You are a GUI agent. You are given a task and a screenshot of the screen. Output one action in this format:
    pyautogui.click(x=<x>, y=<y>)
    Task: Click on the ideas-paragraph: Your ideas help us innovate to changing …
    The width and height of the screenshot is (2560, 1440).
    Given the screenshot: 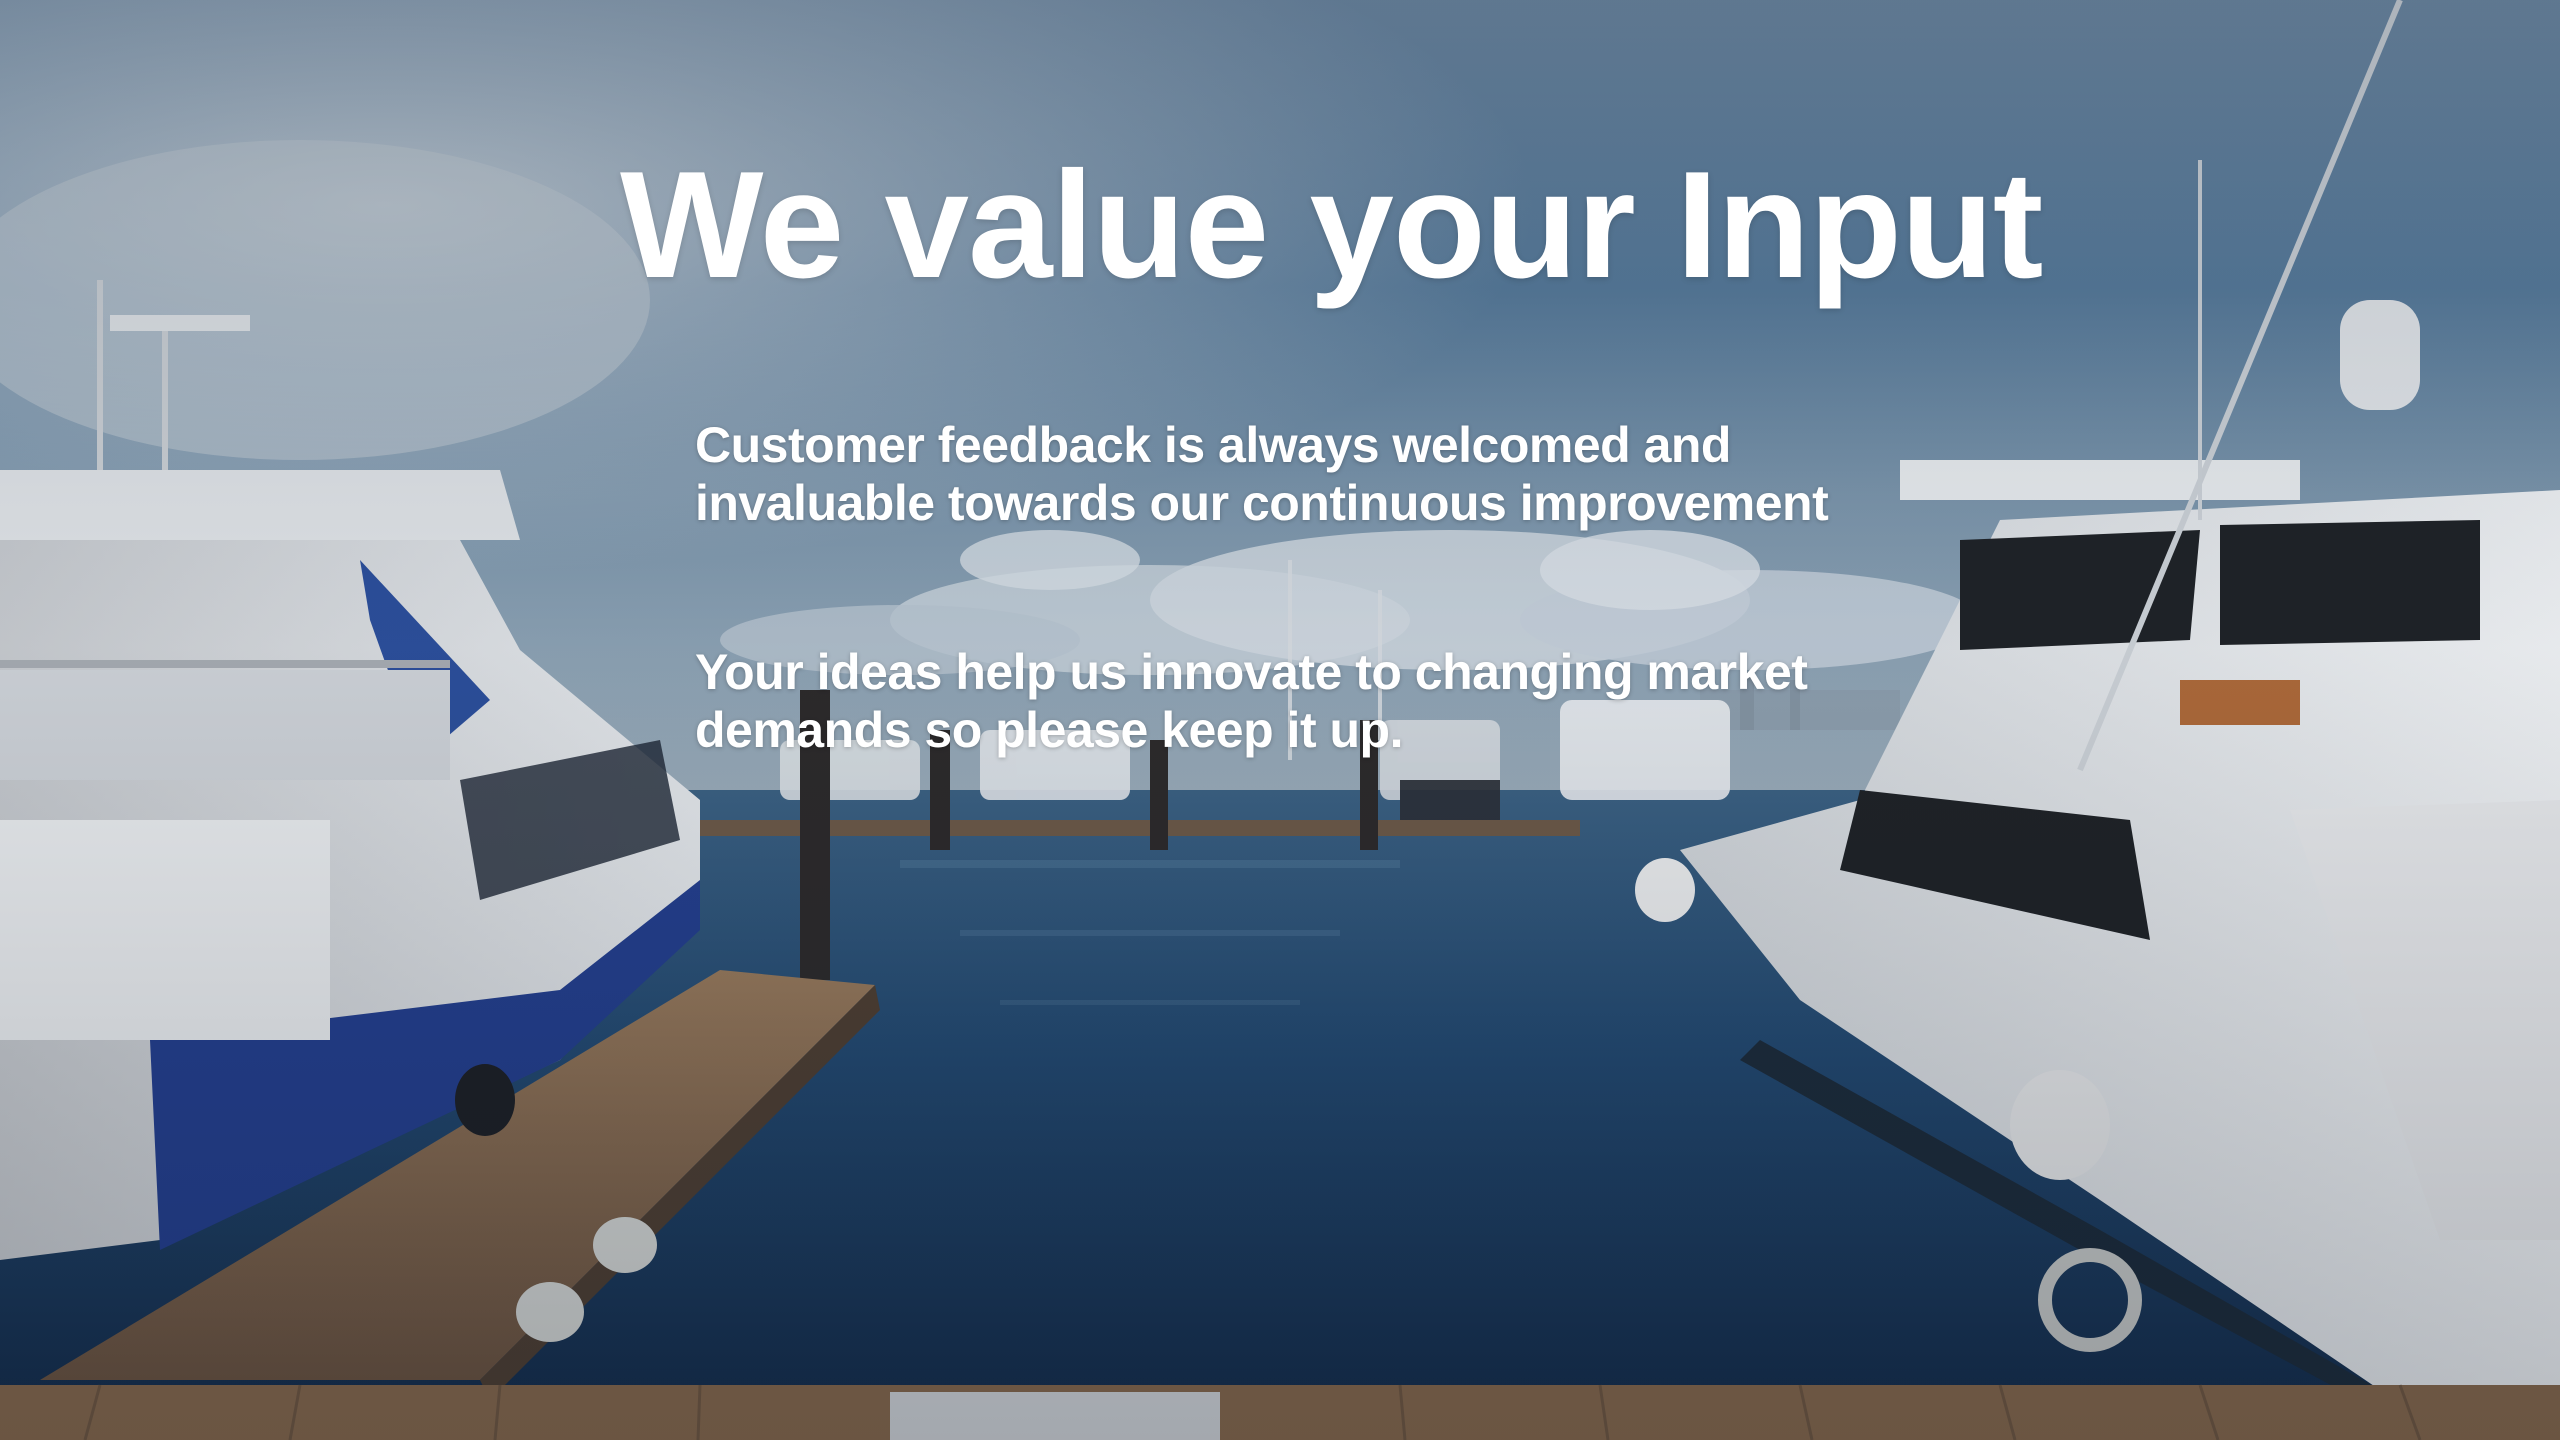 What is the action you would take?
    pyautogui.click(x=1320, y=701)
    